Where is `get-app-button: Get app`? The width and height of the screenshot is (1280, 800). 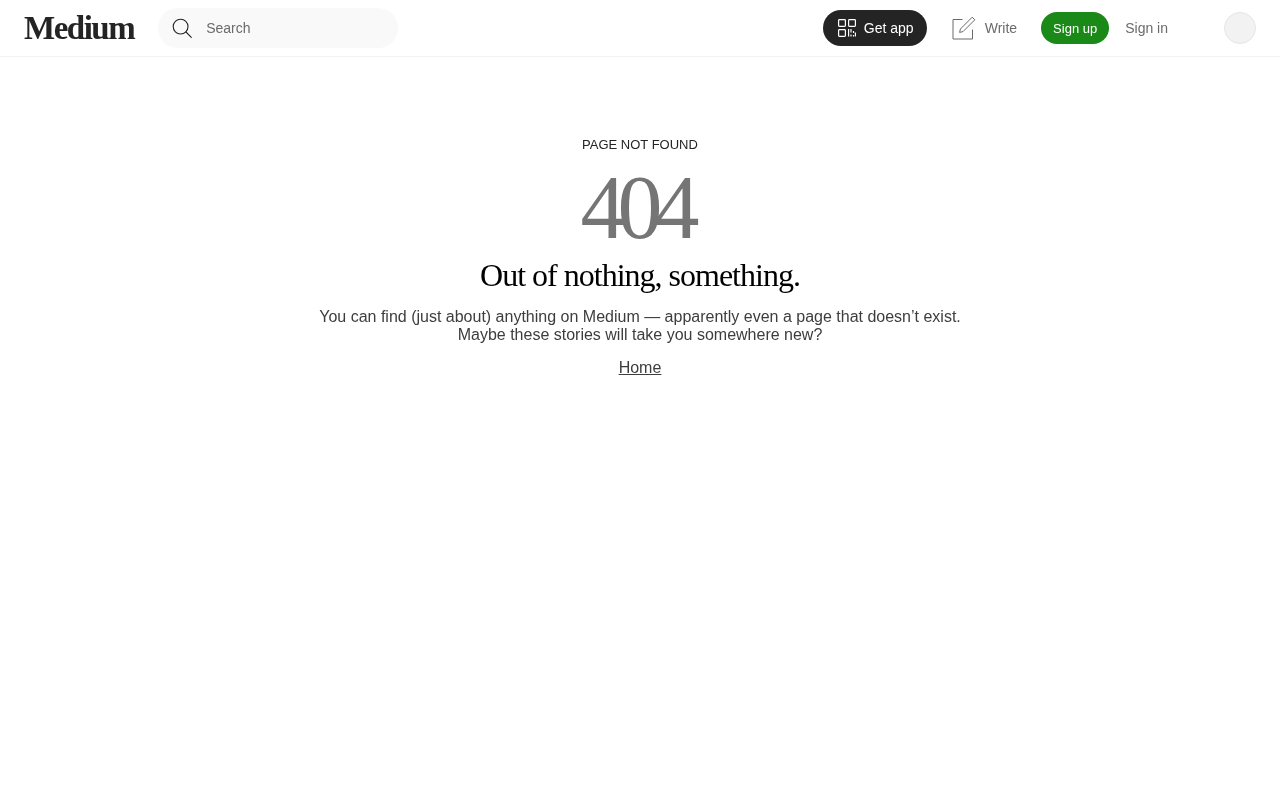 get-app-button: Get app is located at coordinates (874, 28).